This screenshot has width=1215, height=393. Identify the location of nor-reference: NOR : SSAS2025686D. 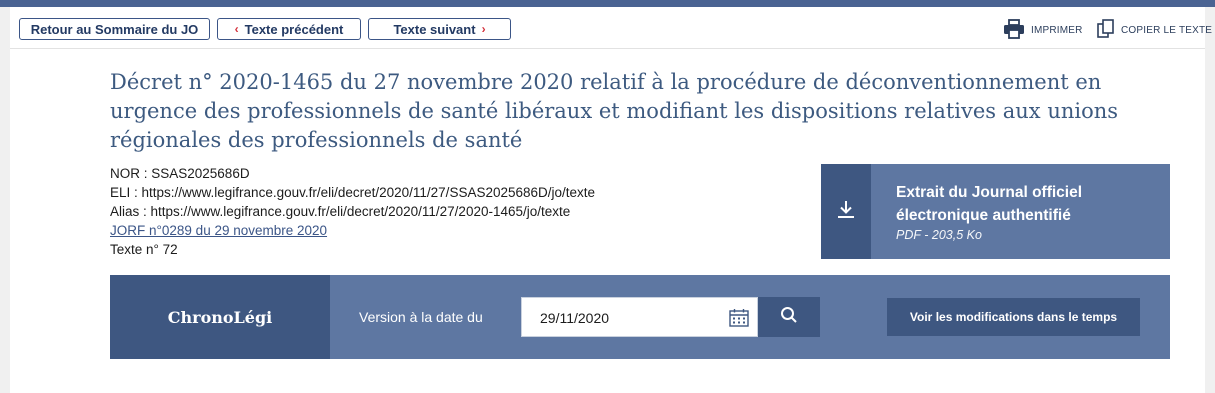
(180, 173).